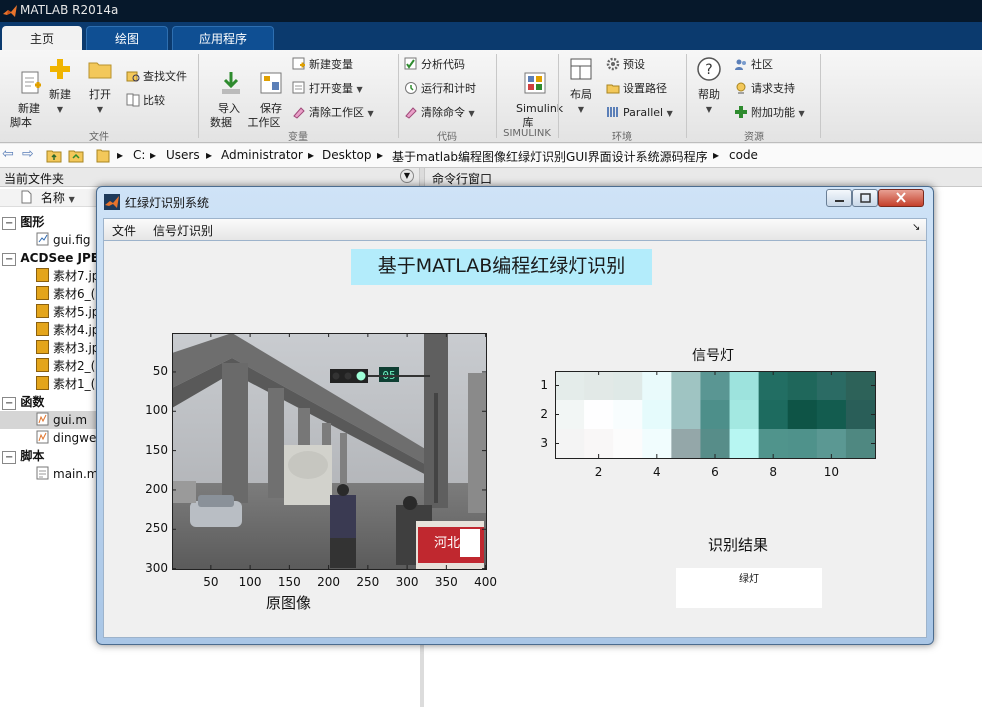 The image size is (982, 707). I want to click on file-item: 素材7.jp, so click(67, 276).